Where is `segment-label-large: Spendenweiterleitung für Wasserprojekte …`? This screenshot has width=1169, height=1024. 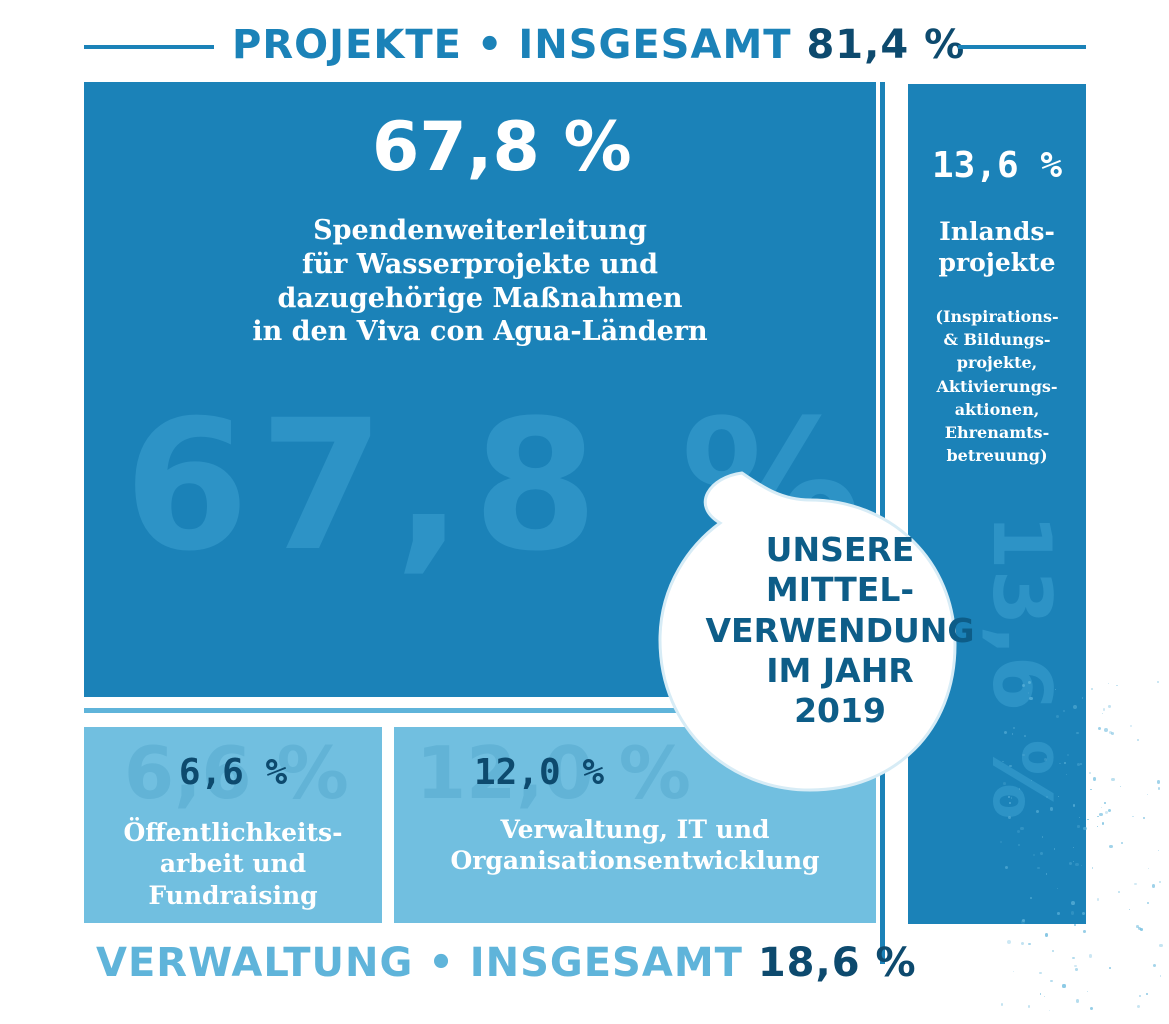
segment-label-large: Spendenweiterleitung für Wasserprojekte … is located at coordinates (480, 281).